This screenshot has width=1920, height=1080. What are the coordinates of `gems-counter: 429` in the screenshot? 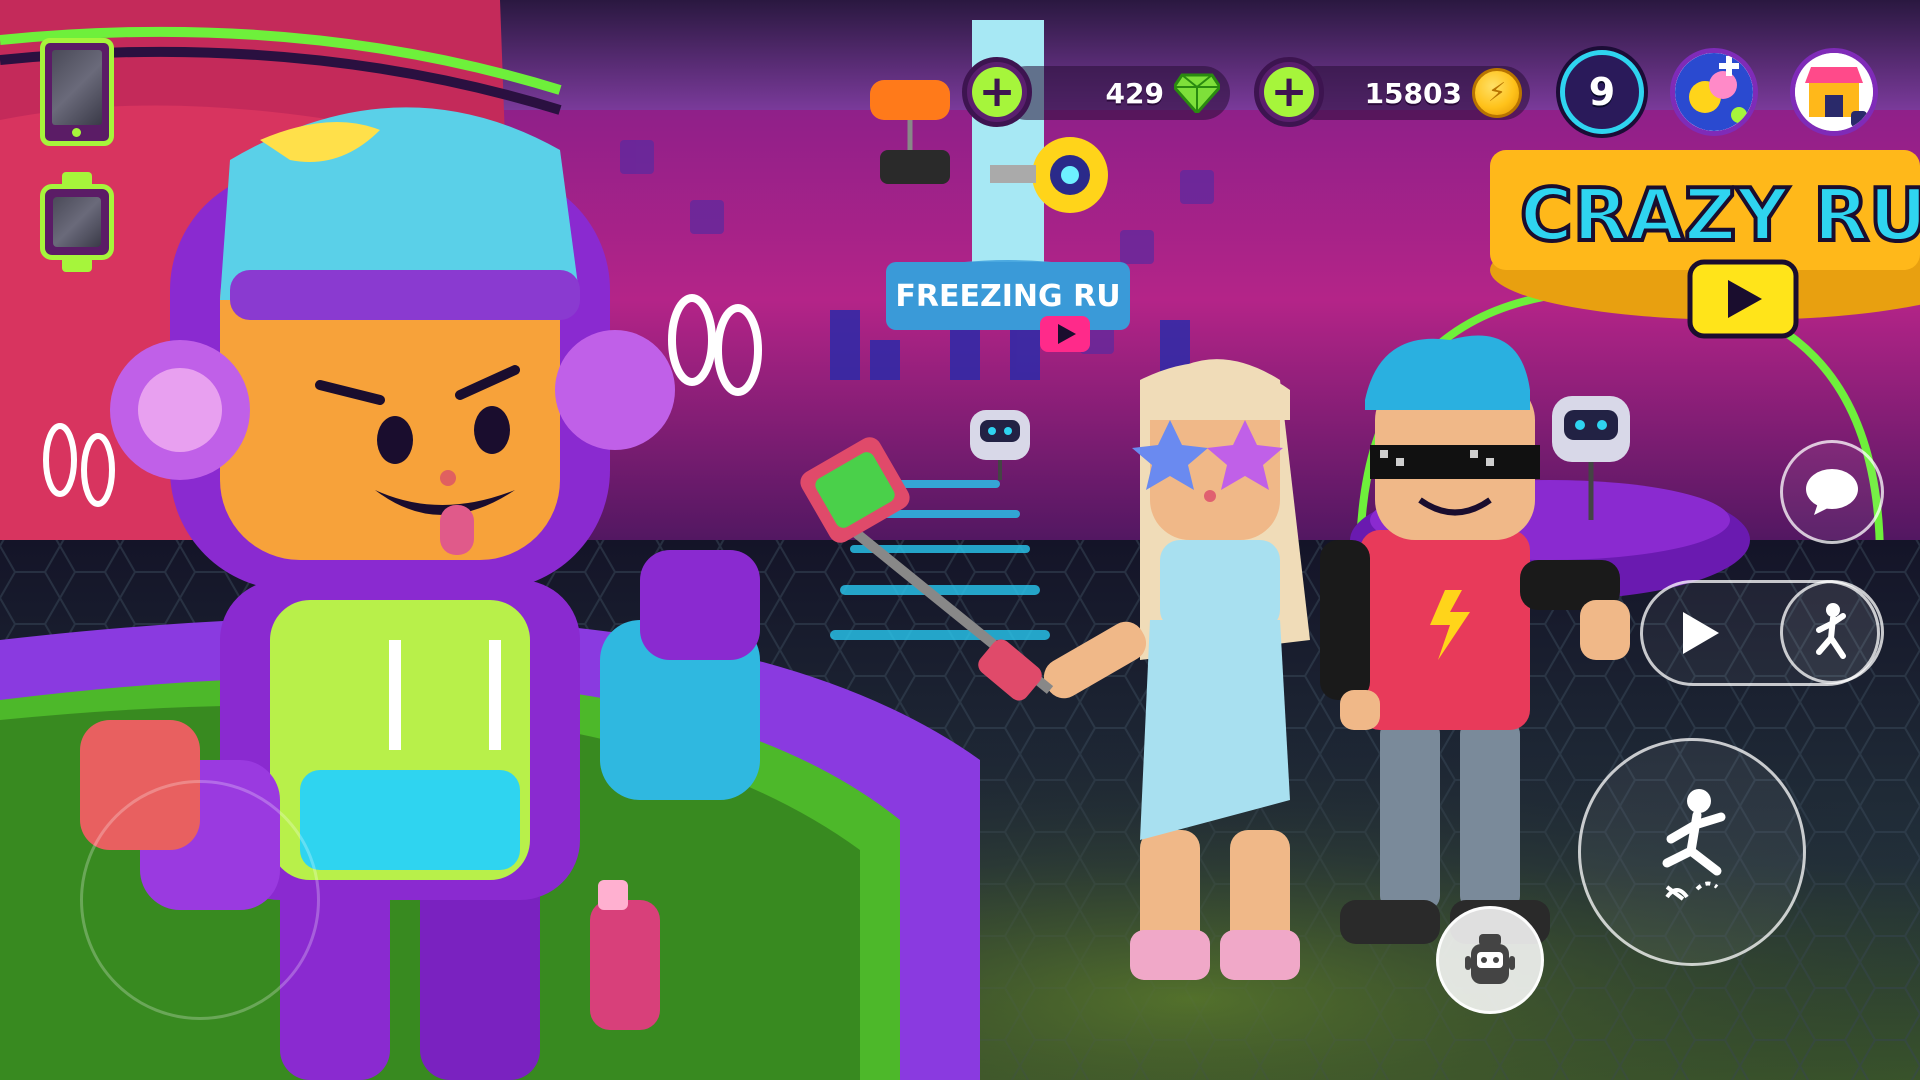 It's located at (1115, 93).